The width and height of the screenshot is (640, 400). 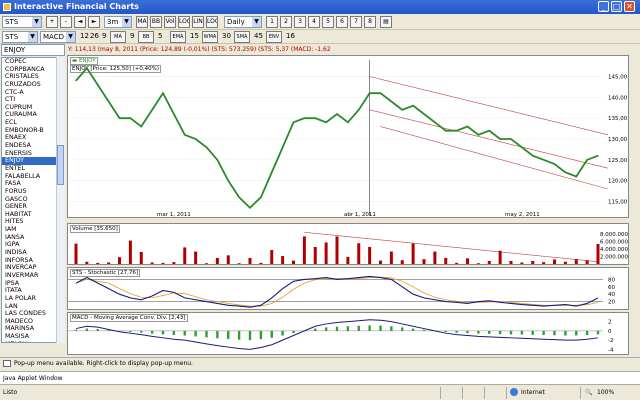 What do you see at coordinates (629, 6) in the screenshot?
I see `close-button: ✕` at bounding box center [629, 6].